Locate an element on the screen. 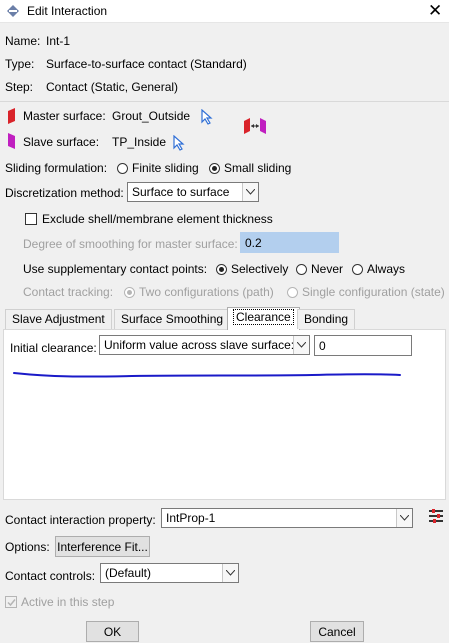 The height and width of the screenshot is (643, 449). window-title: Edit Interaction is located at coordinates (67, 11).